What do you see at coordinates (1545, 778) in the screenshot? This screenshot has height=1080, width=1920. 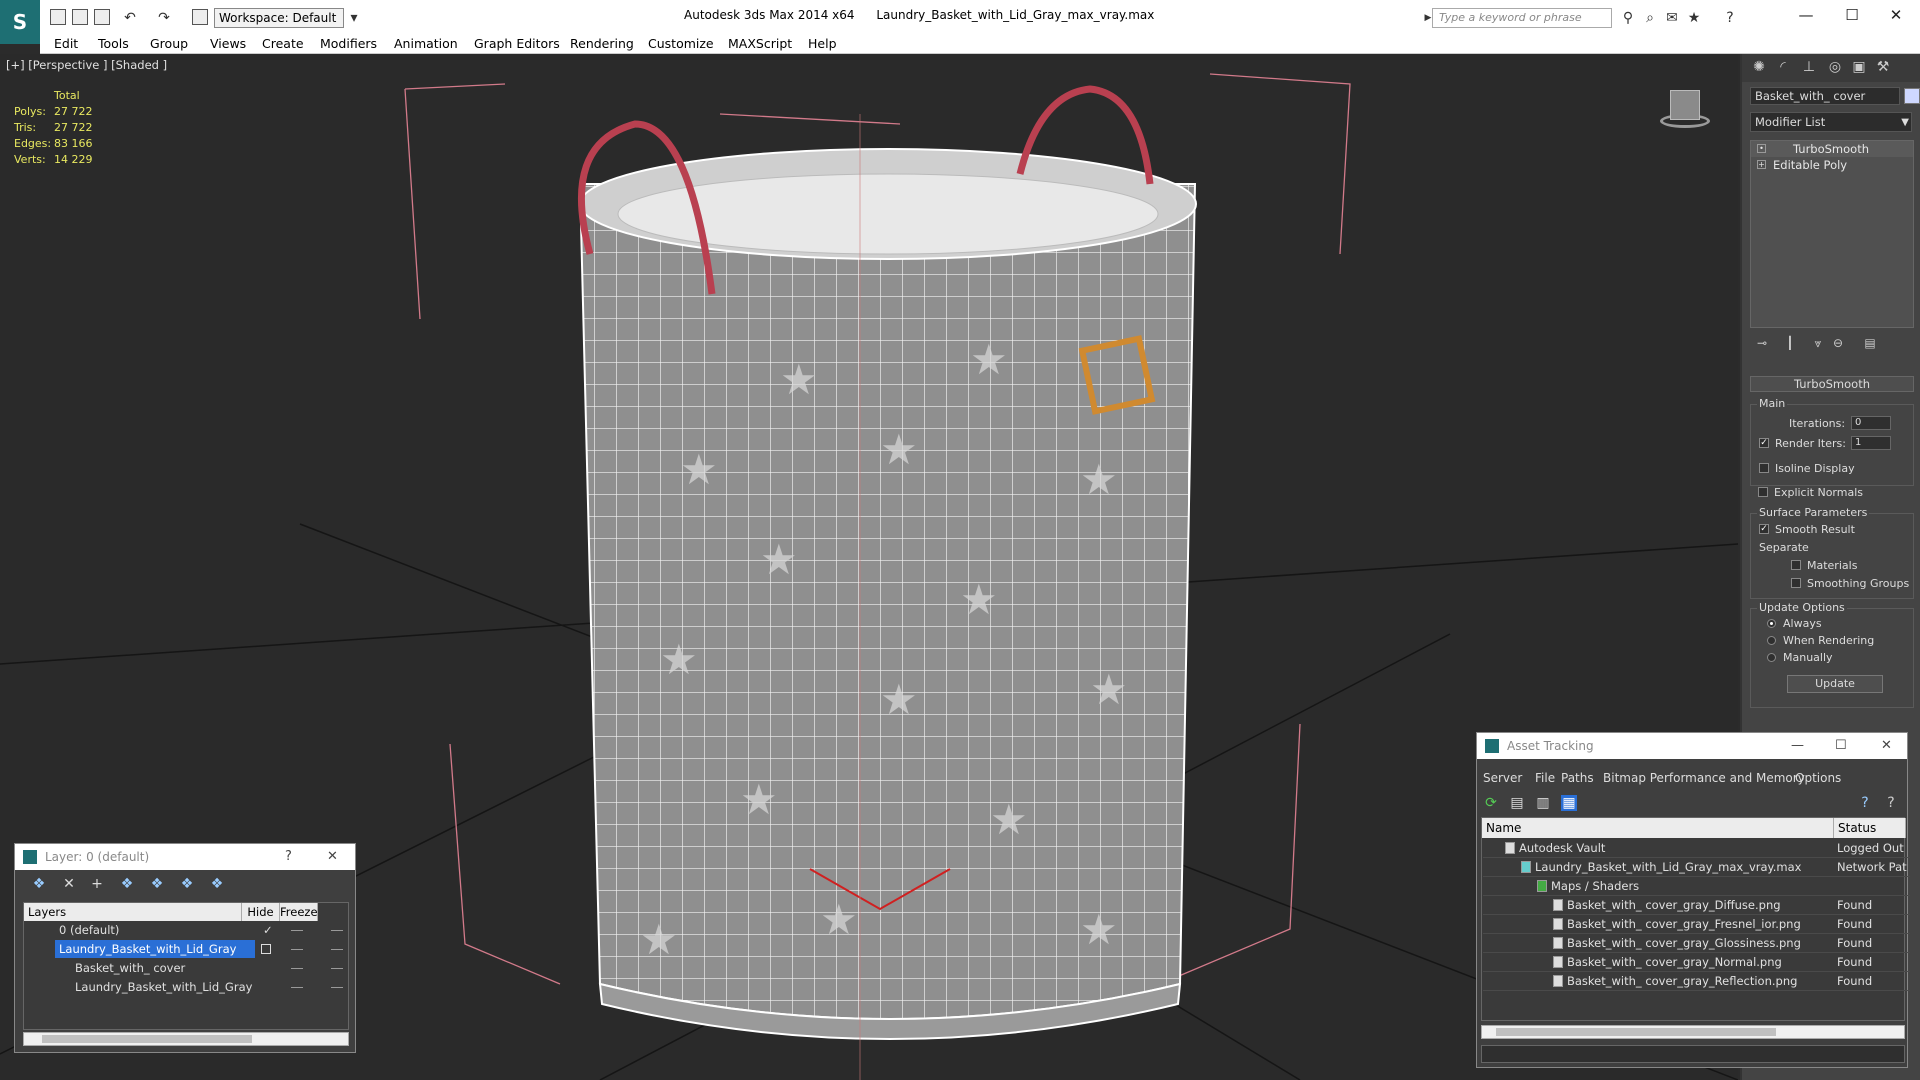 I see `menu-file: File` at bounding box center [1545, 778].